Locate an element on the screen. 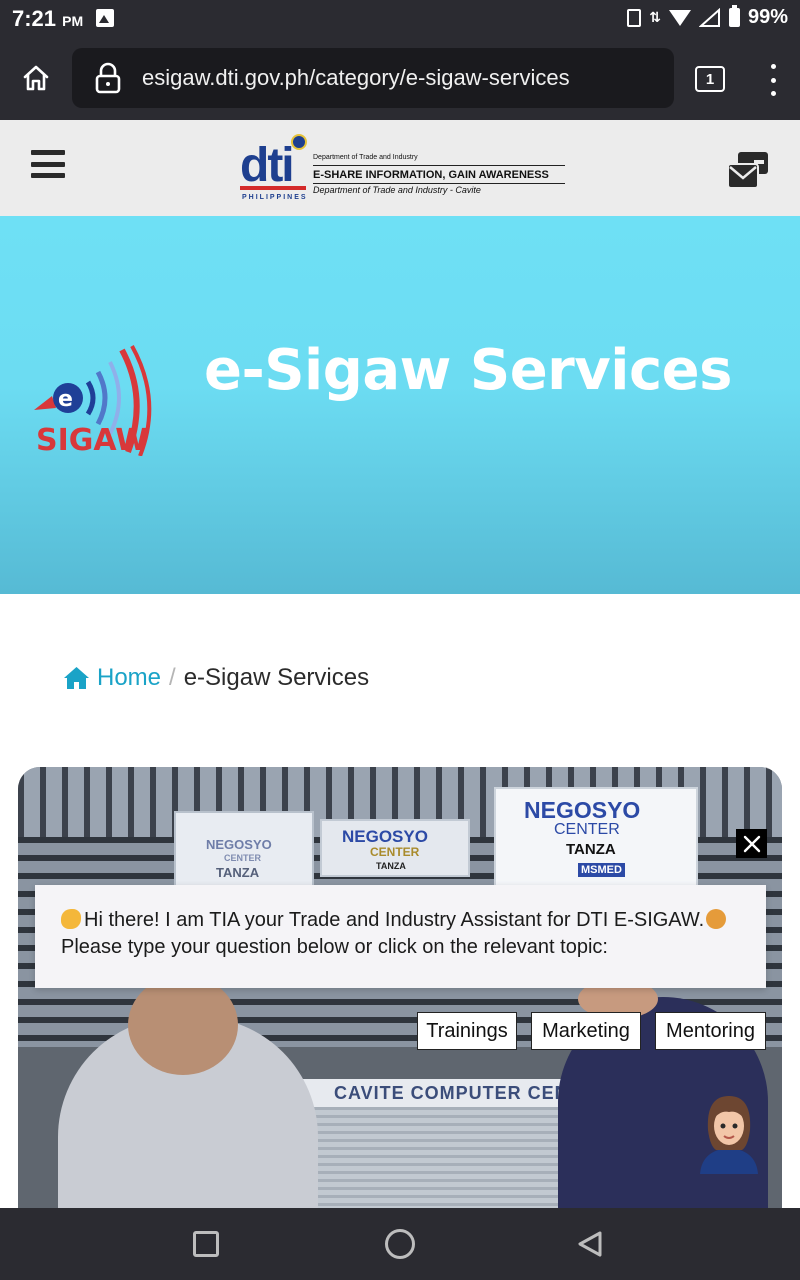  status-time: 7:21 PM is located at coordinates (47, 19).